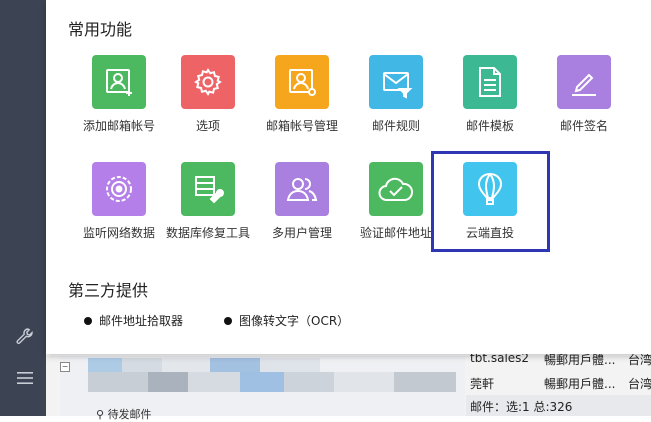  I want to click on tile-mail-signature: 邮件签名, so click(584, 105).